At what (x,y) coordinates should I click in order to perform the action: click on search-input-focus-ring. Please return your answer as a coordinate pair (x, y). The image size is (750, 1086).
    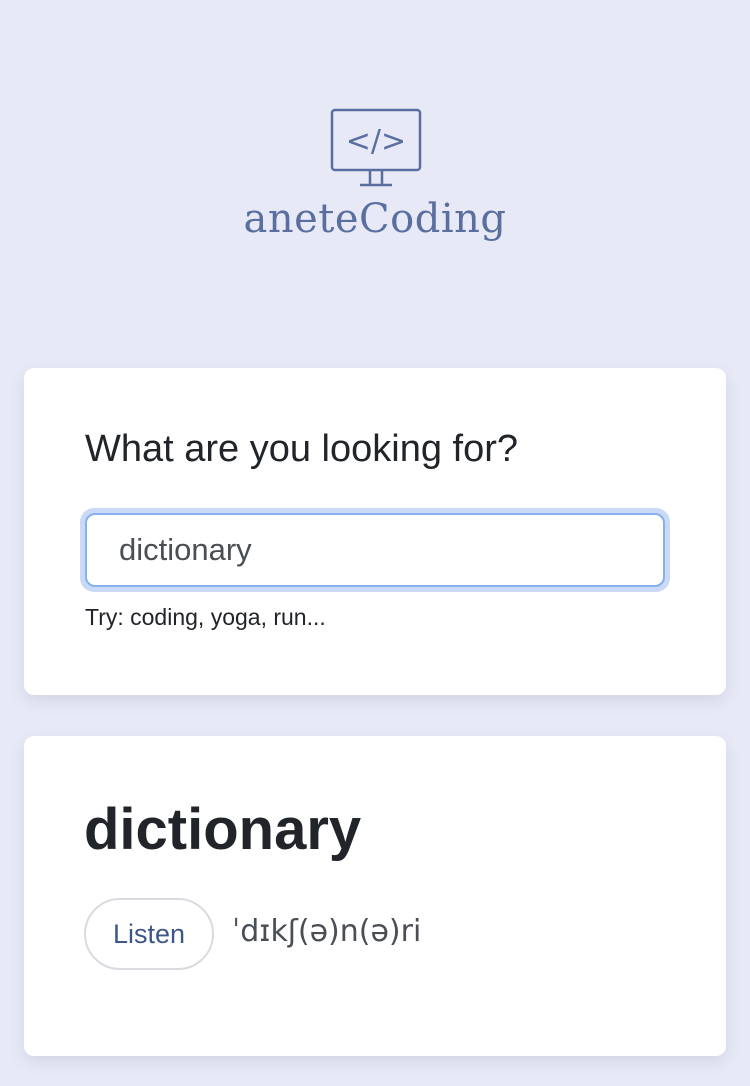
    Looking at the image, I should click on (375, 550).